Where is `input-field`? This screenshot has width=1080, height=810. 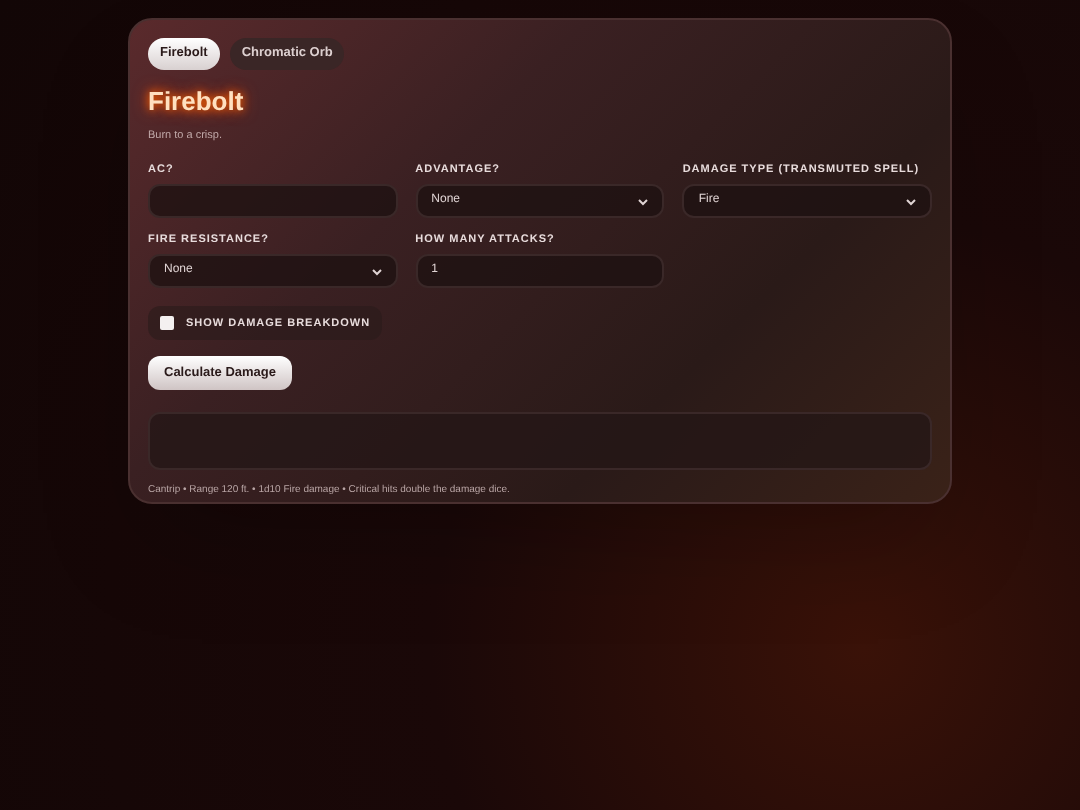 input-field is located at coordinates (273, 201).